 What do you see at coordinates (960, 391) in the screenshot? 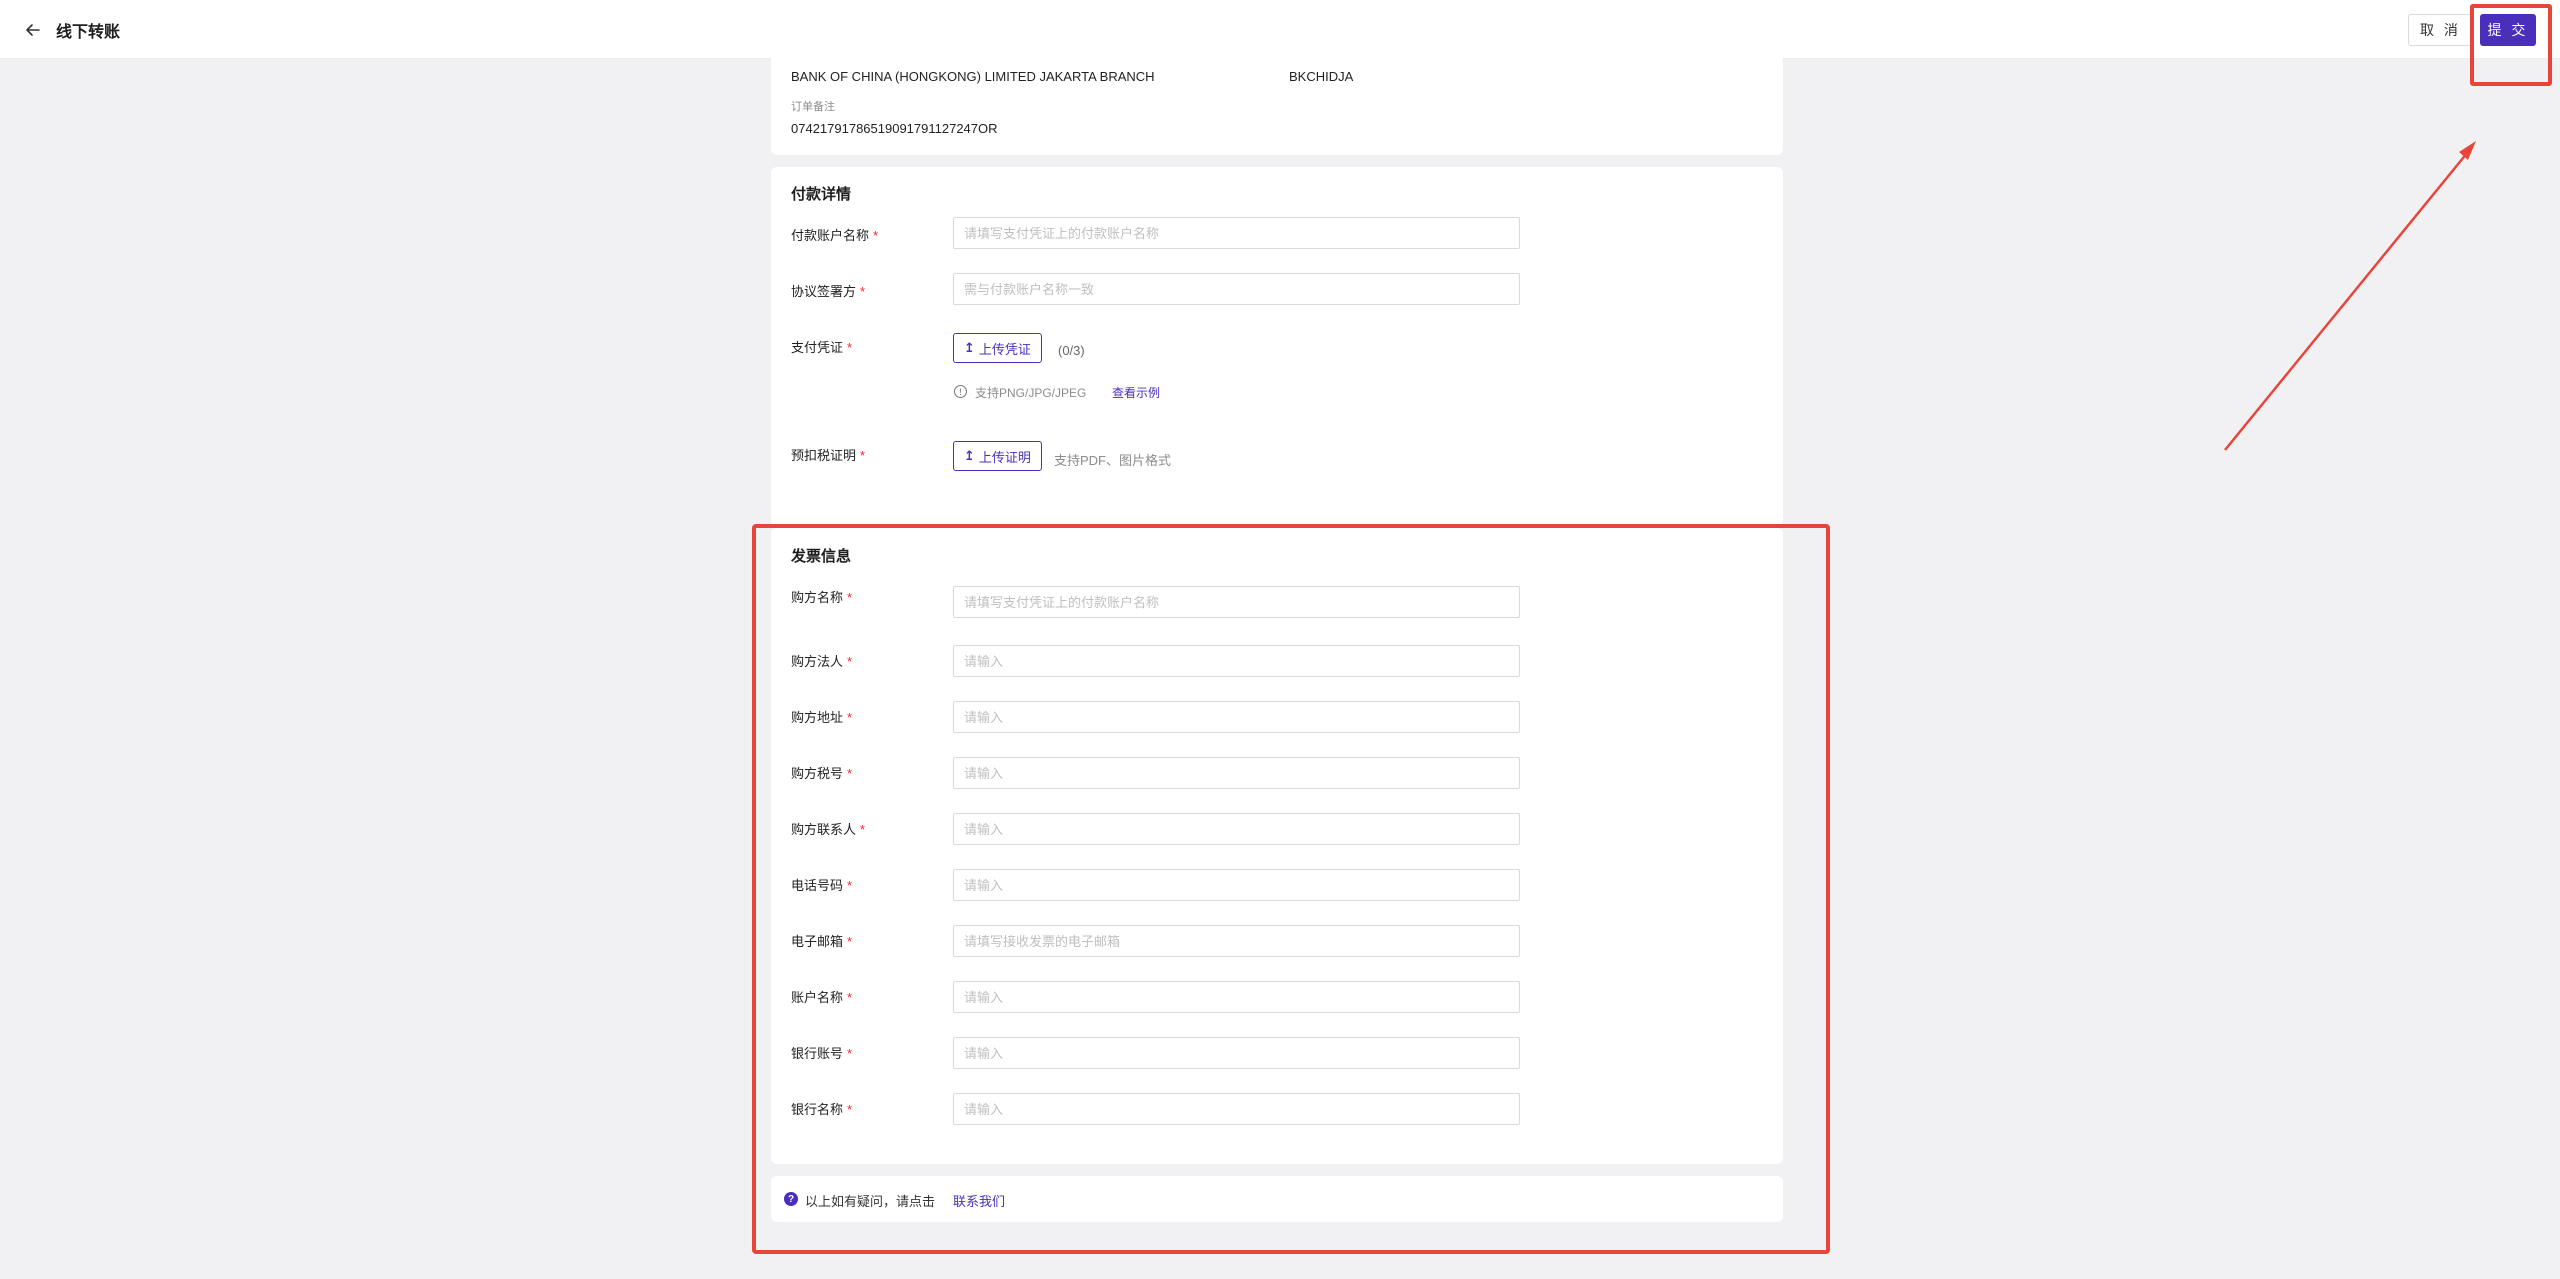
I see `info-icon: !` at bounding box center [960, 391].